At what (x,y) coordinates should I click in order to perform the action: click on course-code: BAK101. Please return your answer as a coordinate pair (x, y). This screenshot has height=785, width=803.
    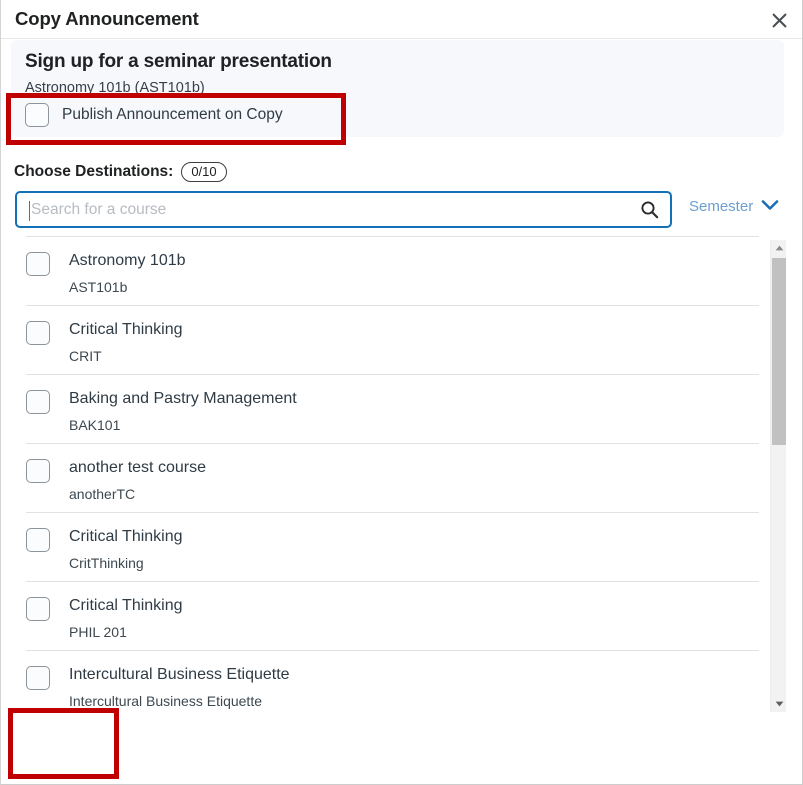
    Looking at the image, I should click on (95, 425).